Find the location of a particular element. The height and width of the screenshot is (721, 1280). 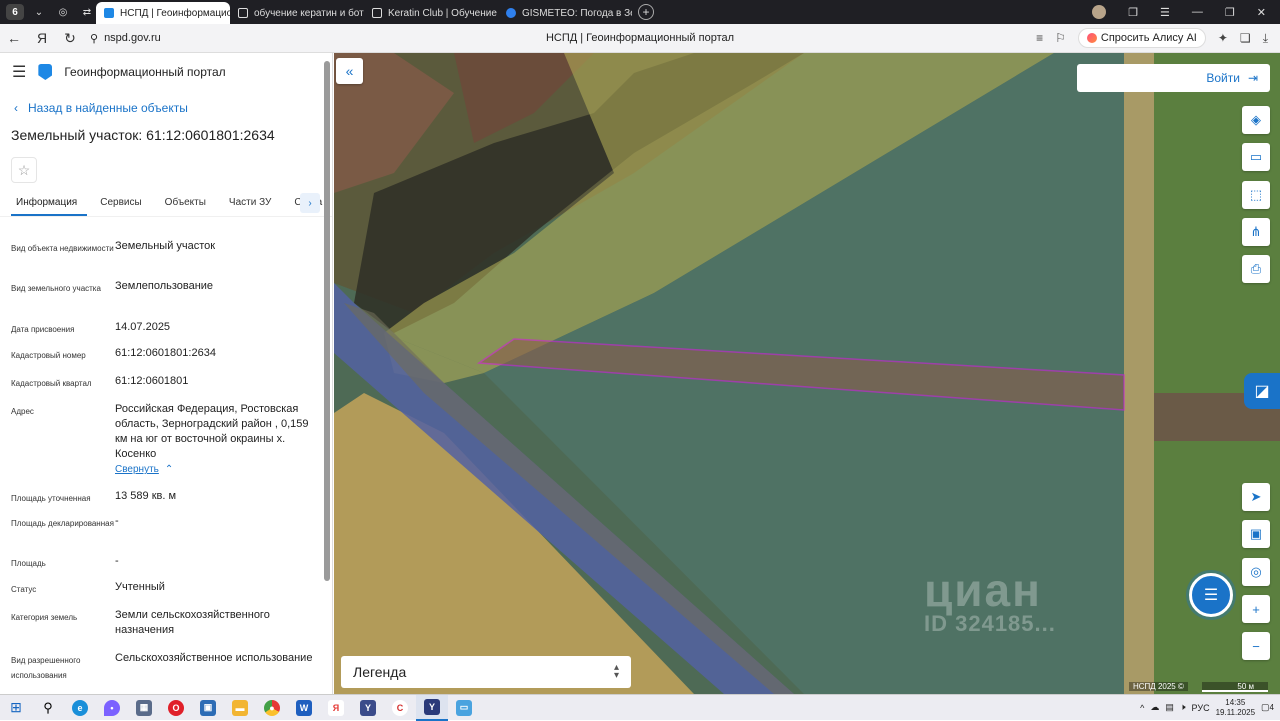

tab-services: Сервисы is located at coordinates (123, 204).